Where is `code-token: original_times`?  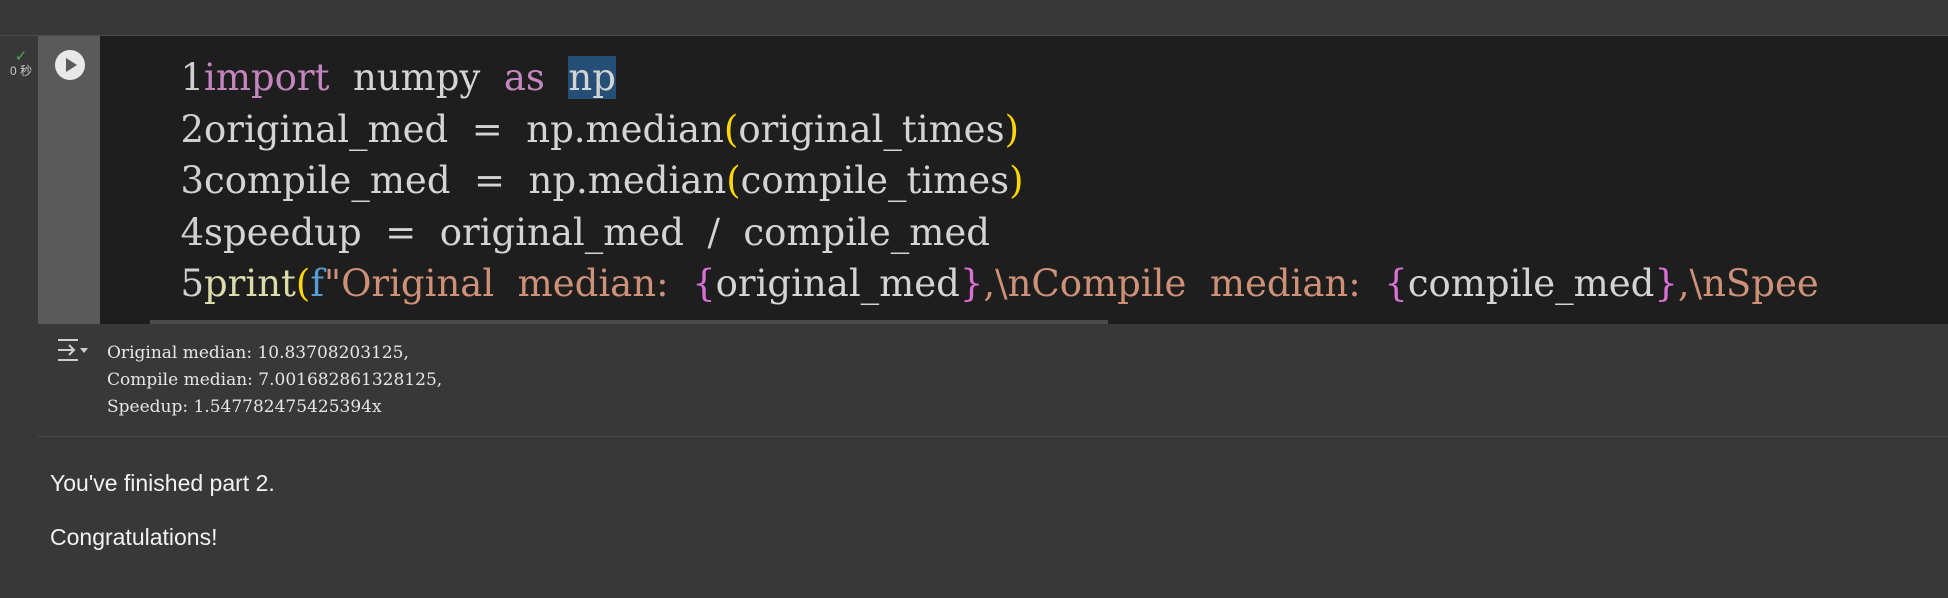
code-token: original_times is located at coordinates (871, 129).